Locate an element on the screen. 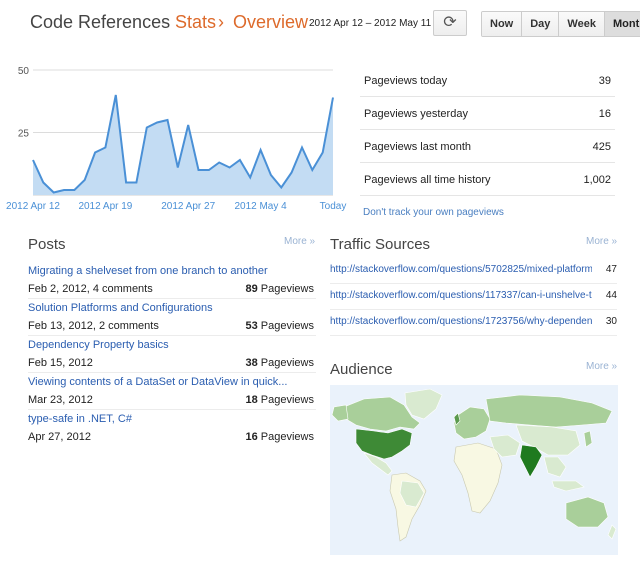  audience-world-map is located at coordinates (474, 470).